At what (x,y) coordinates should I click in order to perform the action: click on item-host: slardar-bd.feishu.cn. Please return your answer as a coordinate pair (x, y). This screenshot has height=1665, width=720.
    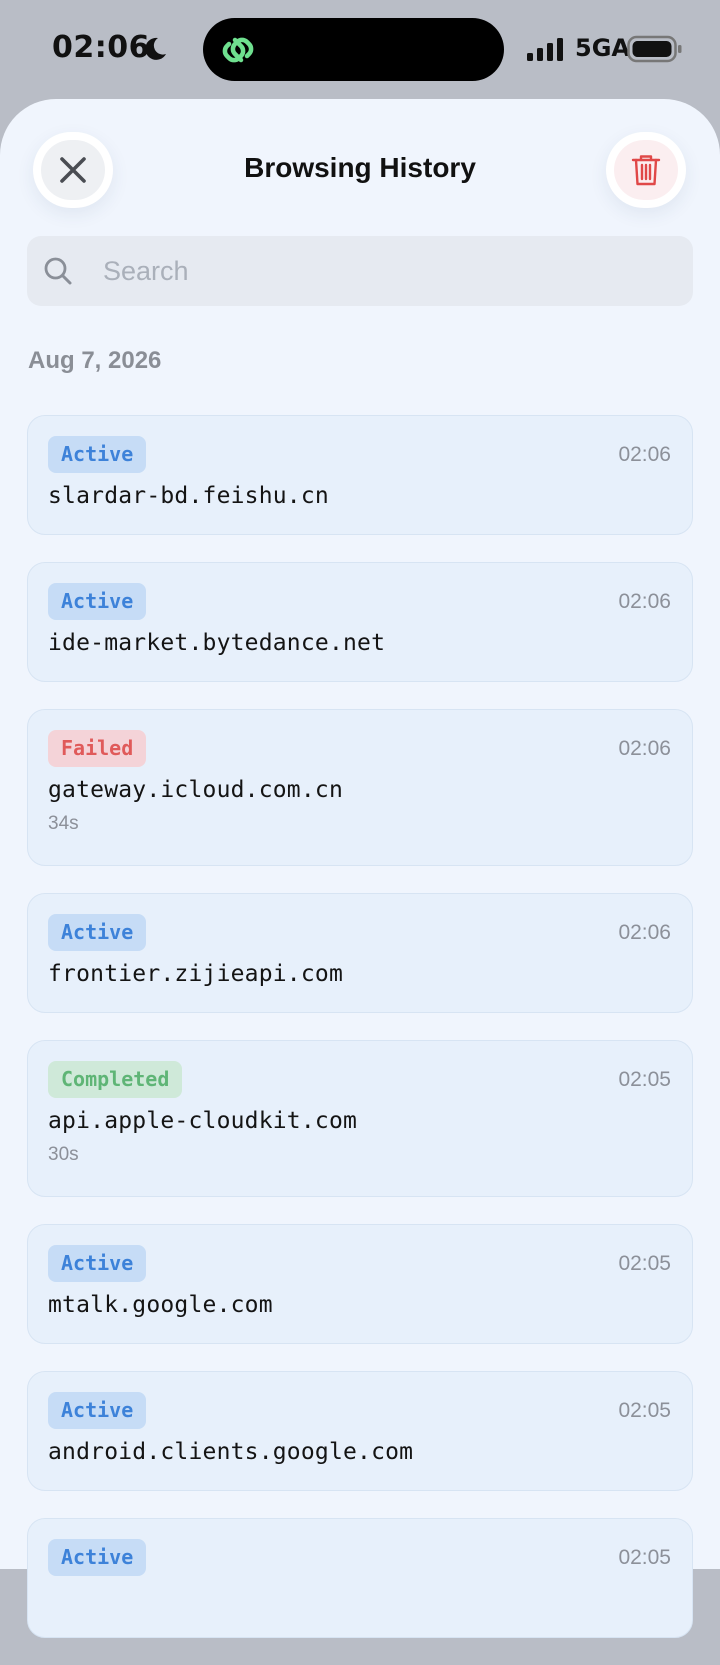
    Looking at the image, I should click on (188, 496).